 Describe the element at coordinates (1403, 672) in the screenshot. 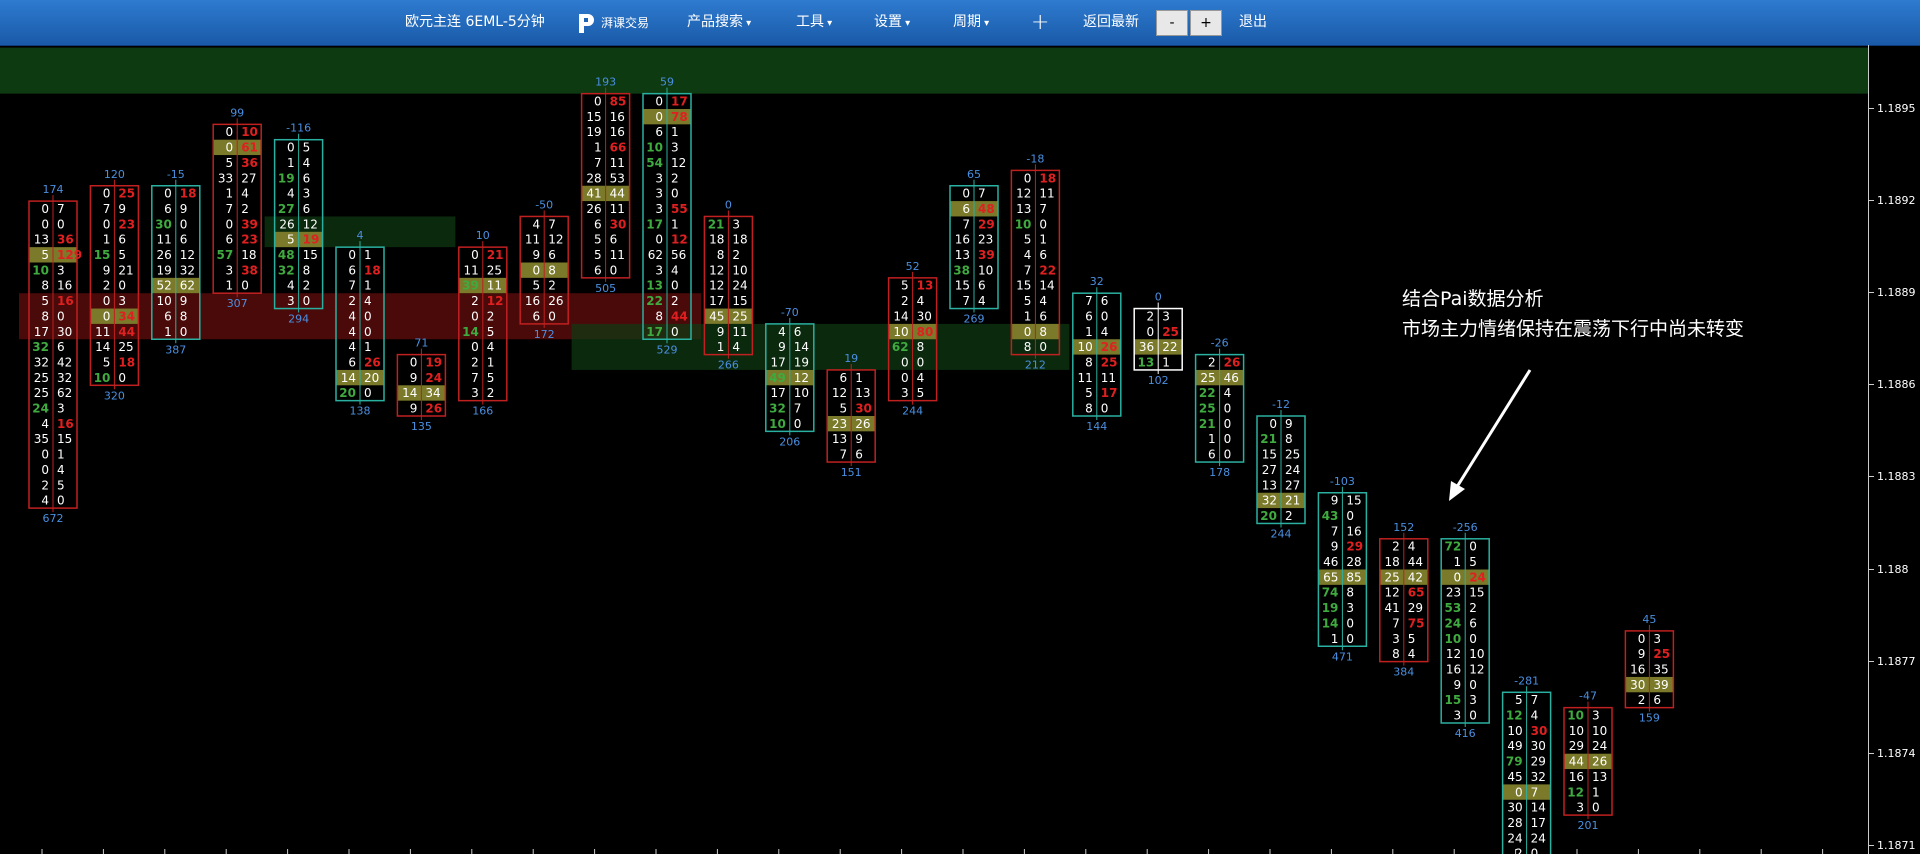

I see `bar-volume-label: 384` at that location.